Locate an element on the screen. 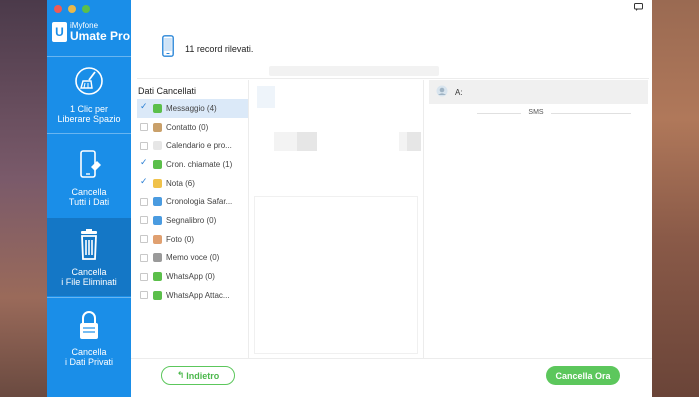 This screenshot has width=699, height=397. note-icon is located at coordinates (157, 183).